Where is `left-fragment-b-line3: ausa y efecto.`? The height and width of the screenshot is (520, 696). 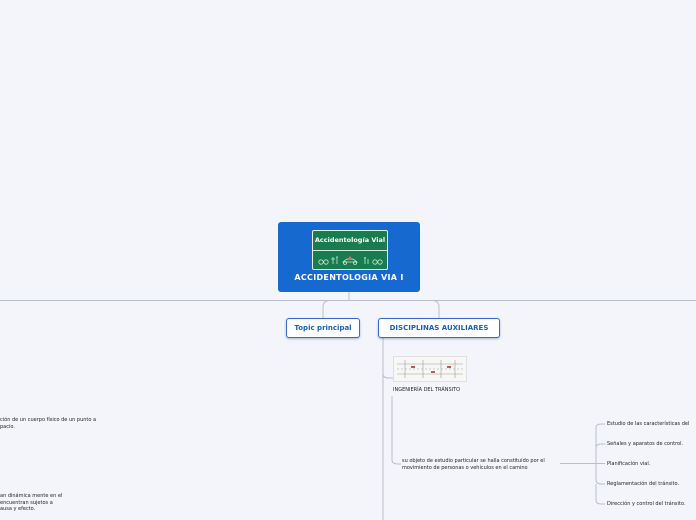
left-fragment-b-line3: ausa y efecto. is located at coordinates (17, 509).